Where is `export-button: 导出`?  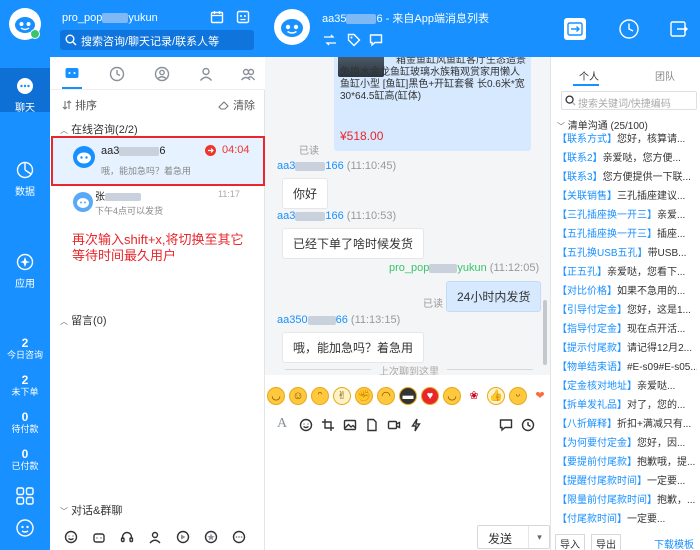
export-button: 导出 is located at coordinates (606, 542).